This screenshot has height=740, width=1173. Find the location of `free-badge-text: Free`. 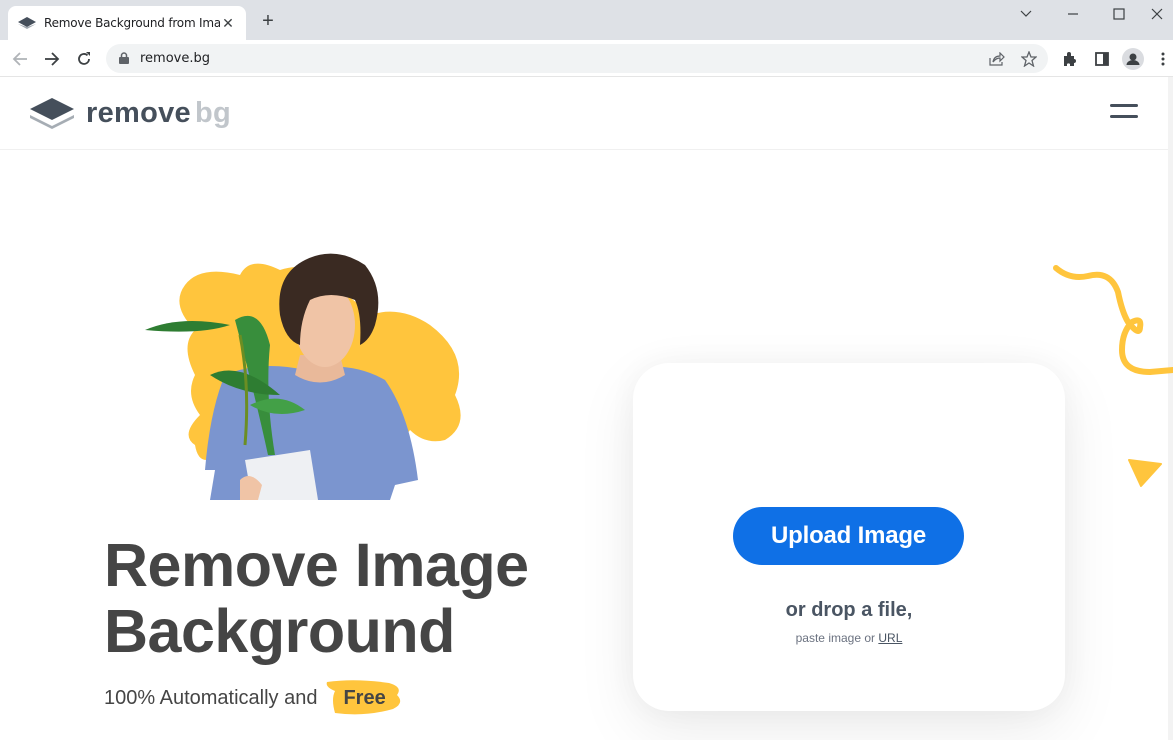

free-badge-text: Free is located at coordinates (364, 698).